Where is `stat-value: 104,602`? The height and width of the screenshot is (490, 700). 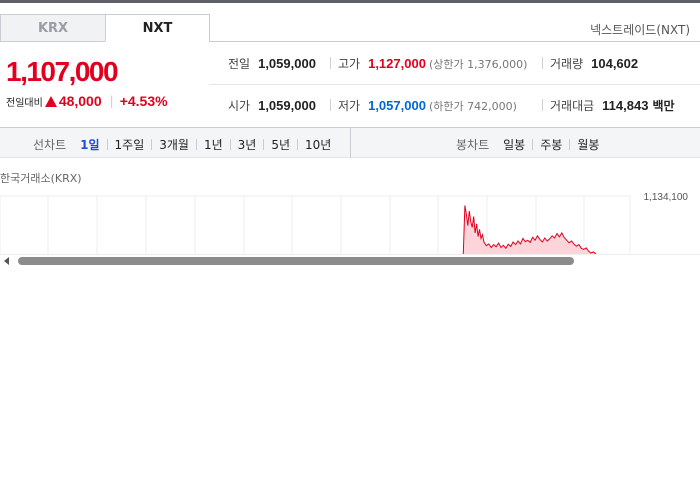 stat-value: 104,602 is located at coordinates (615, 63).